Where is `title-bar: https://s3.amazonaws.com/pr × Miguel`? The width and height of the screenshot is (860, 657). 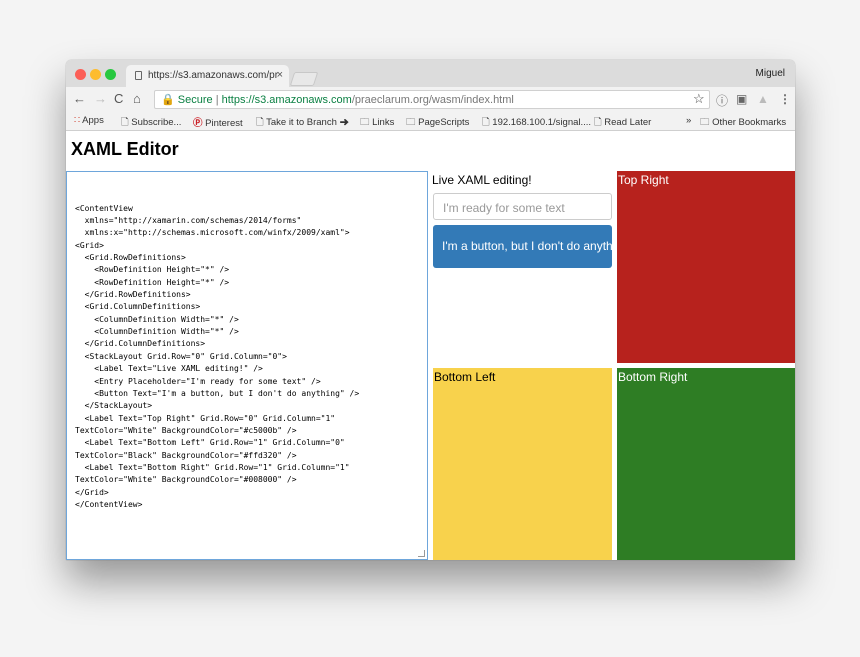 title-bar: https://s3.amazonaws.com/pr × Miguel is located at coordinates (430, 73).